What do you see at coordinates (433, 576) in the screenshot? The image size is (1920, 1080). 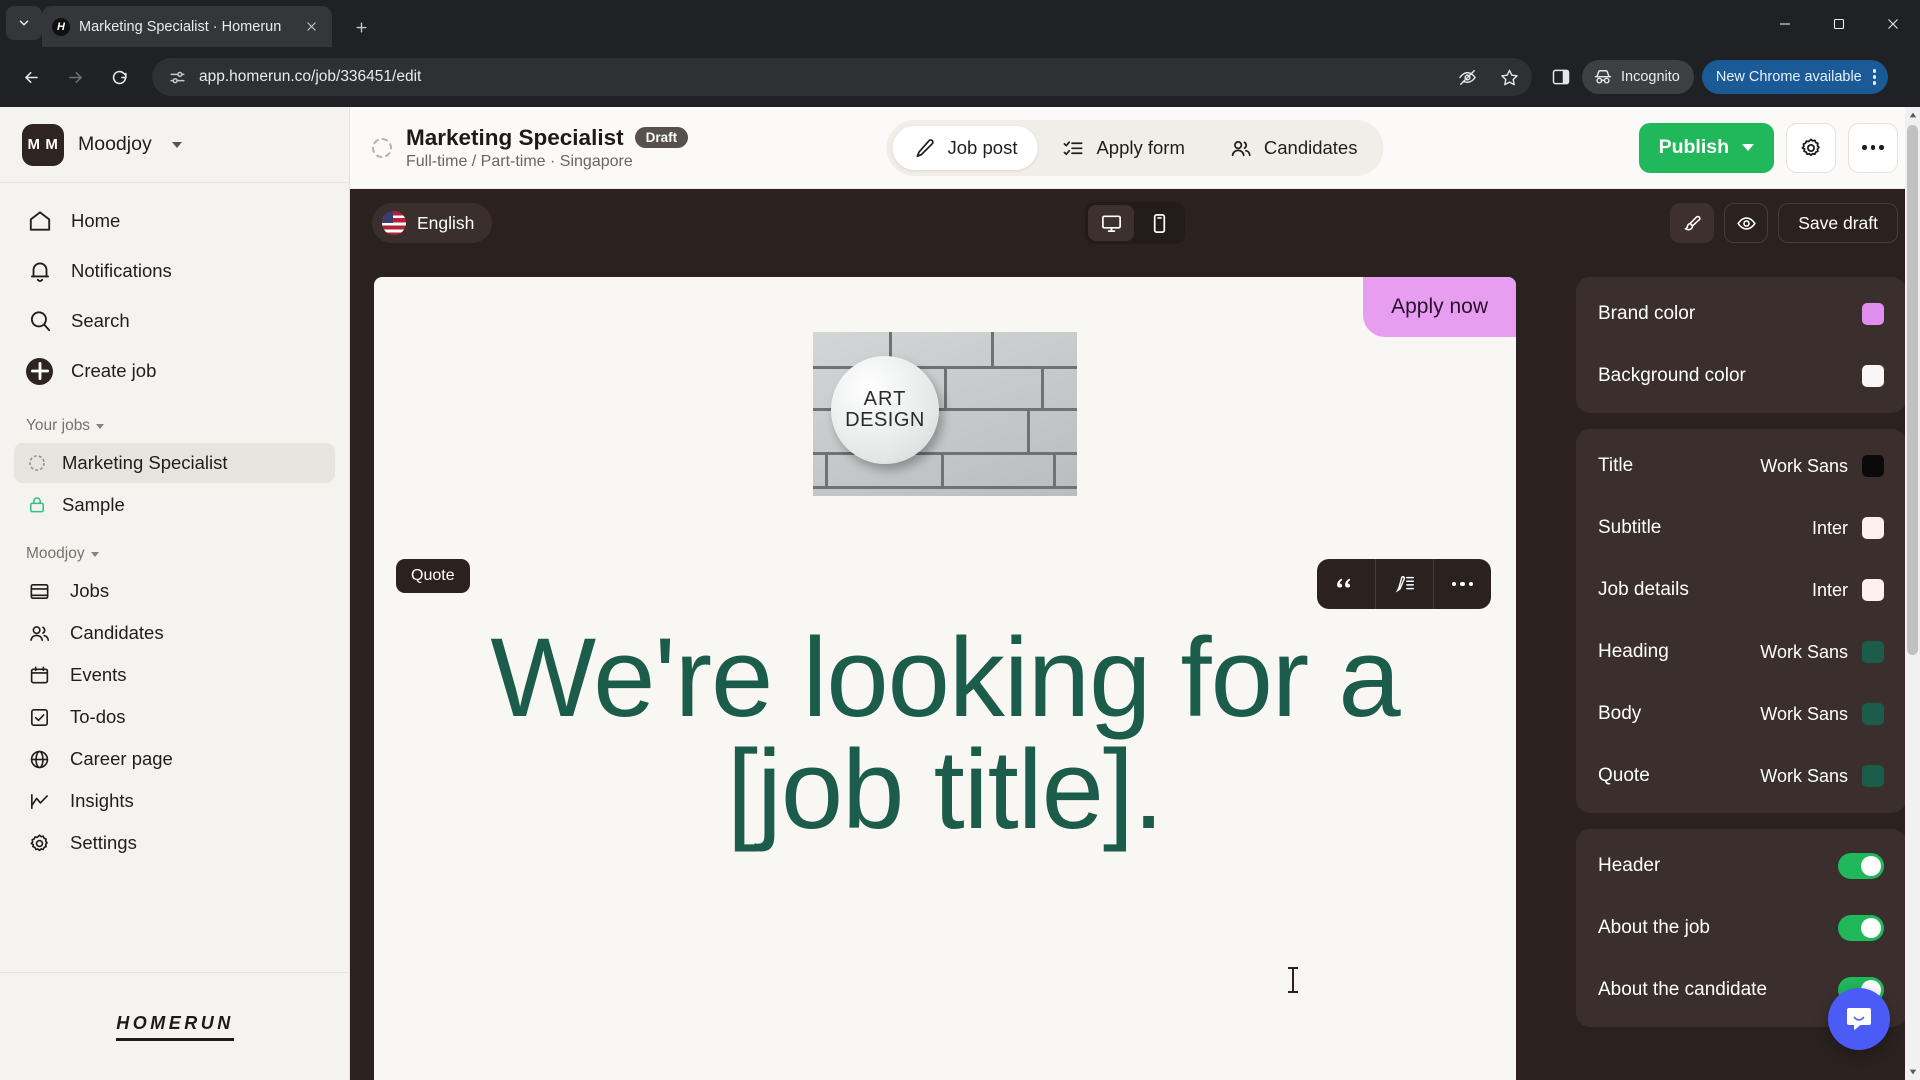 I see `block-type-tag: Quote` at bounding box center [433, 576].